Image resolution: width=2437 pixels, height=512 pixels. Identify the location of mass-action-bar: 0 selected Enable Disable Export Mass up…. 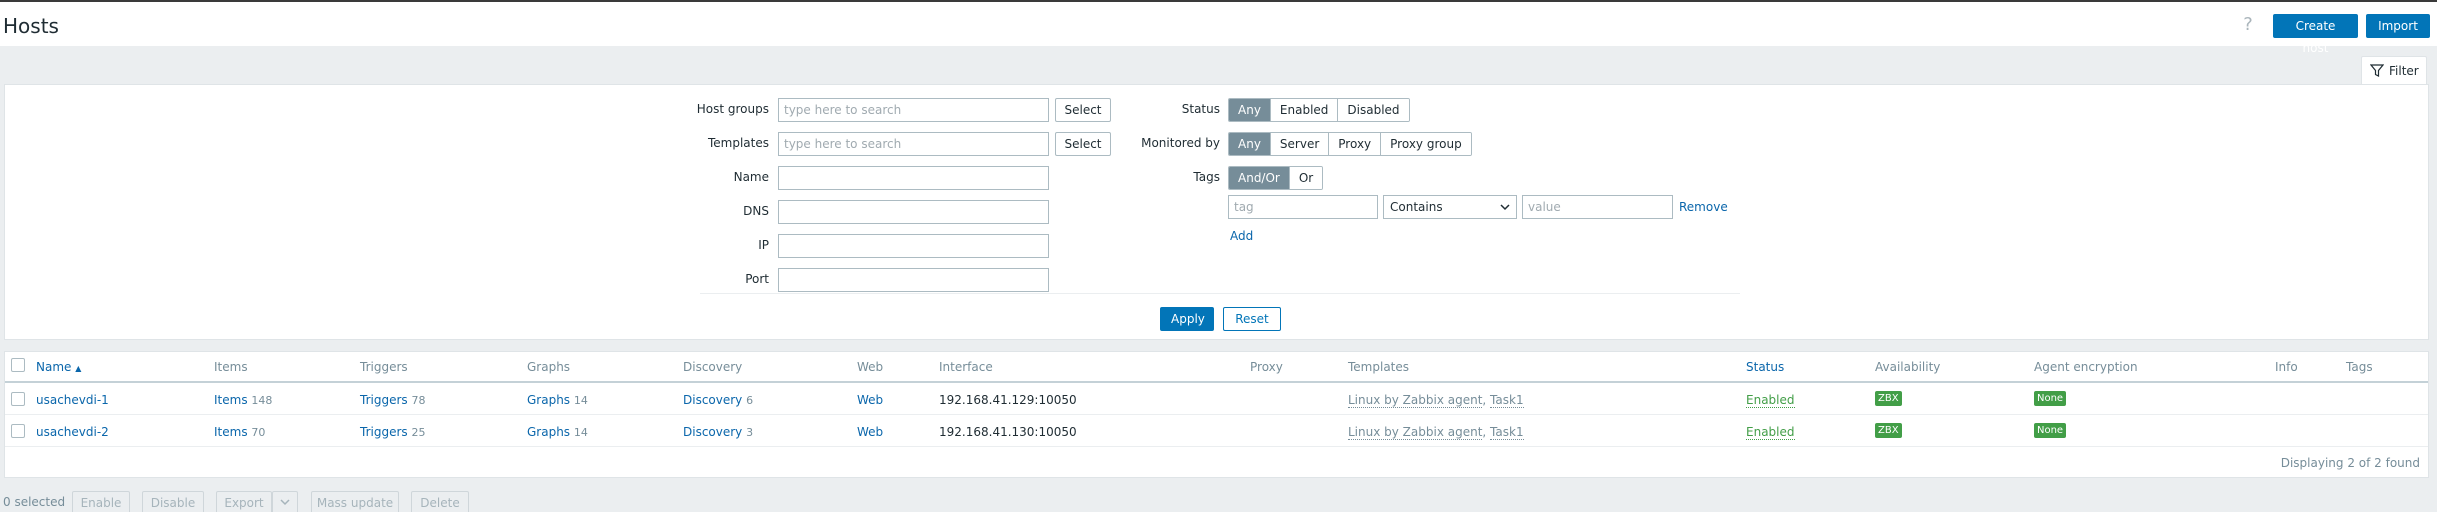
(1218, 499).